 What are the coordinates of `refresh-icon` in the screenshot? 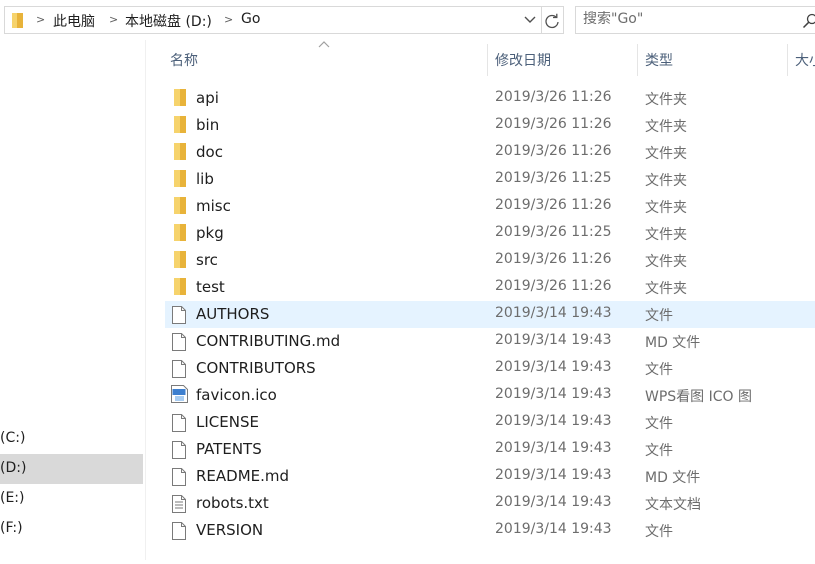 It's located at (552, 21).